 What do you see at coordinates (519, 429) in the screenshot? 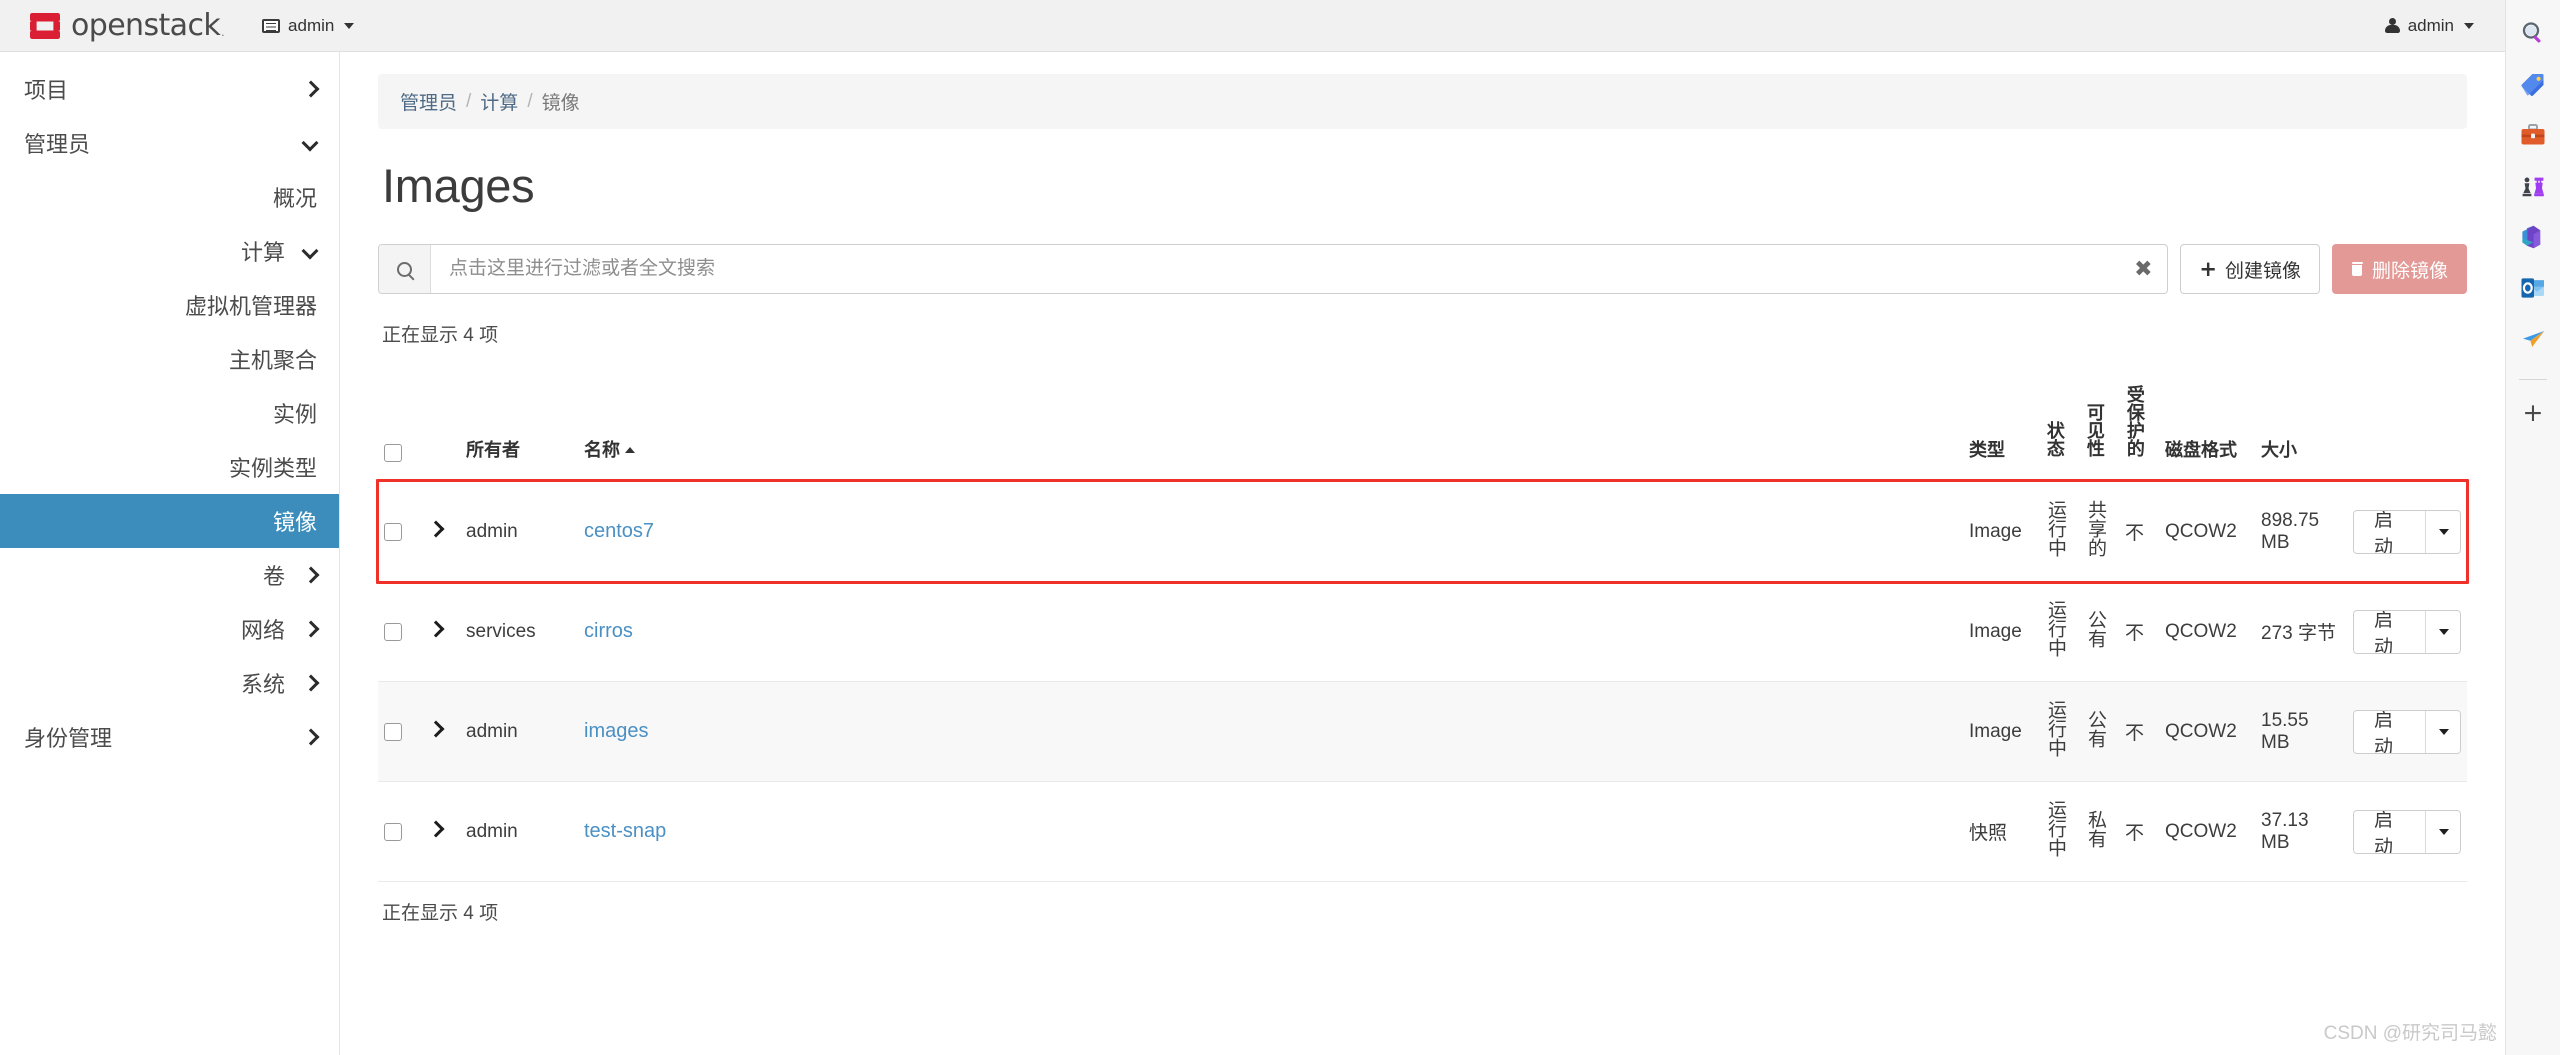
I see `header-owner: 所有者` at bounding box center [519, 429].